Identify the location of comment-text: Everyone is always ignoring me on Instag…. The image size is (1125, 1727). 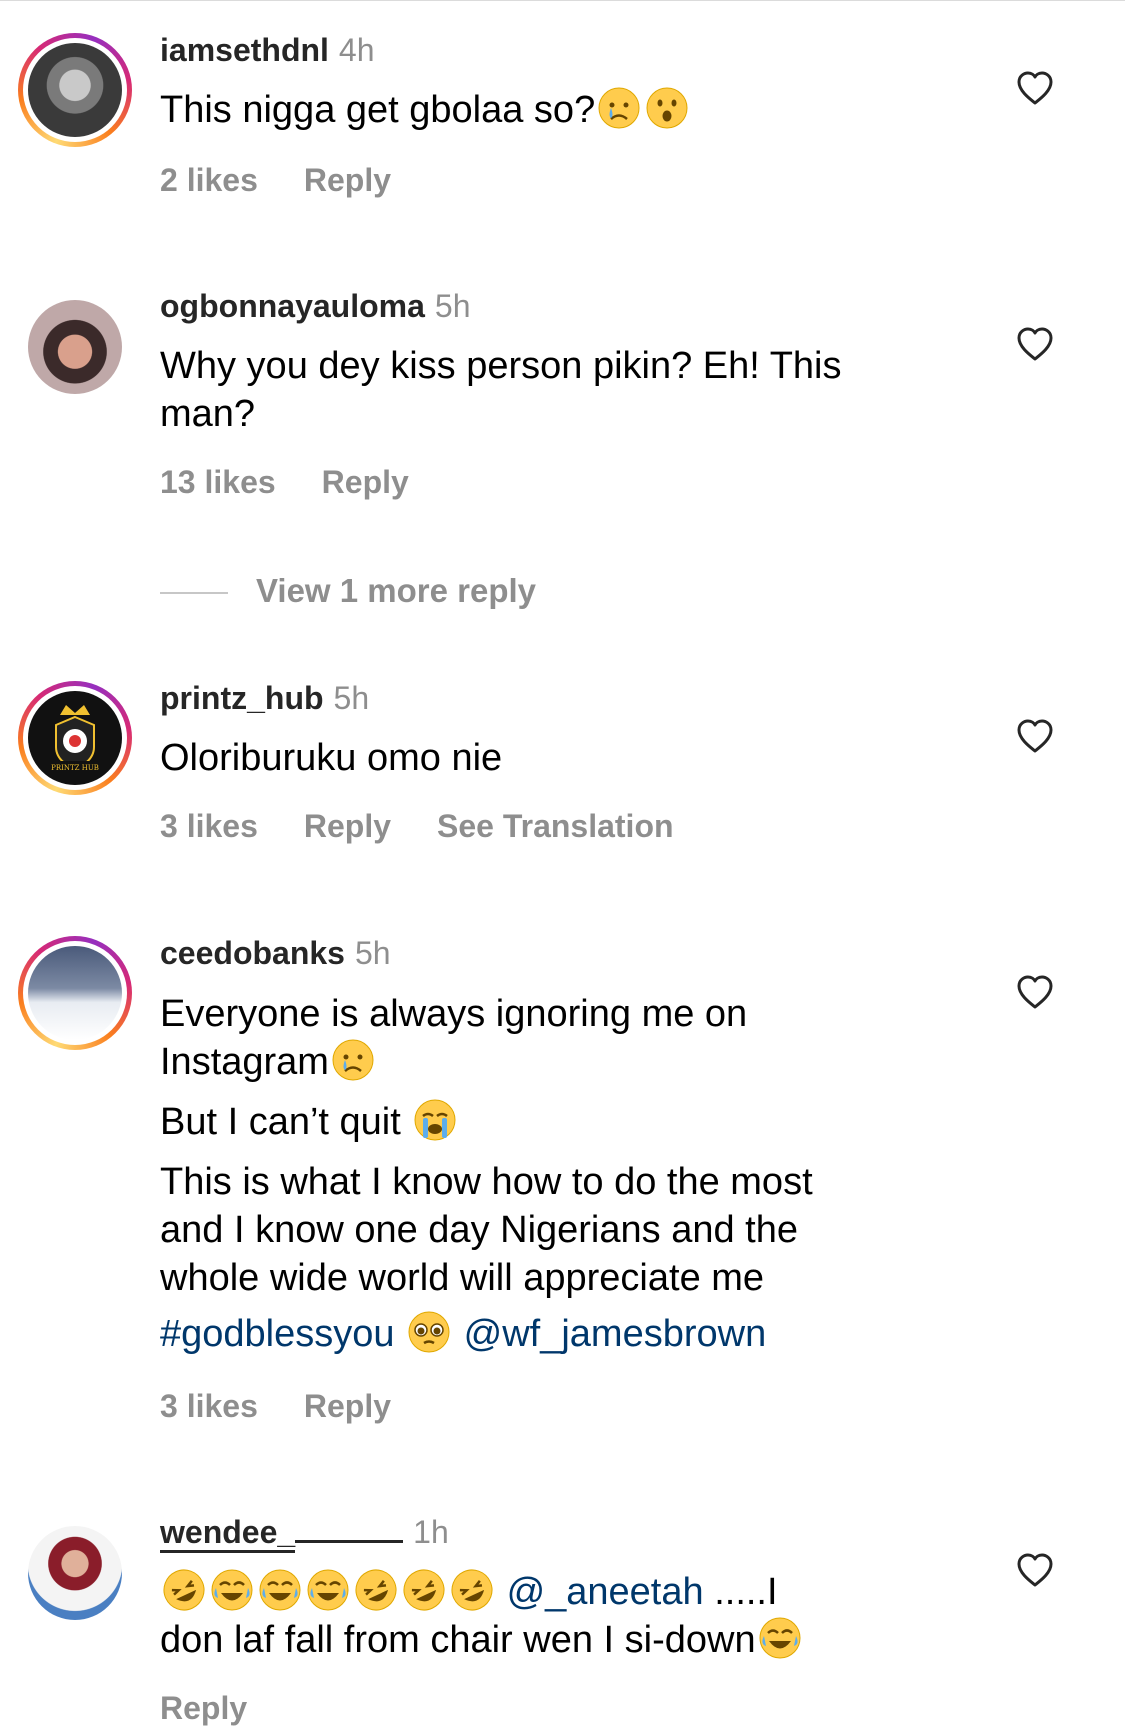
(550, 1174).